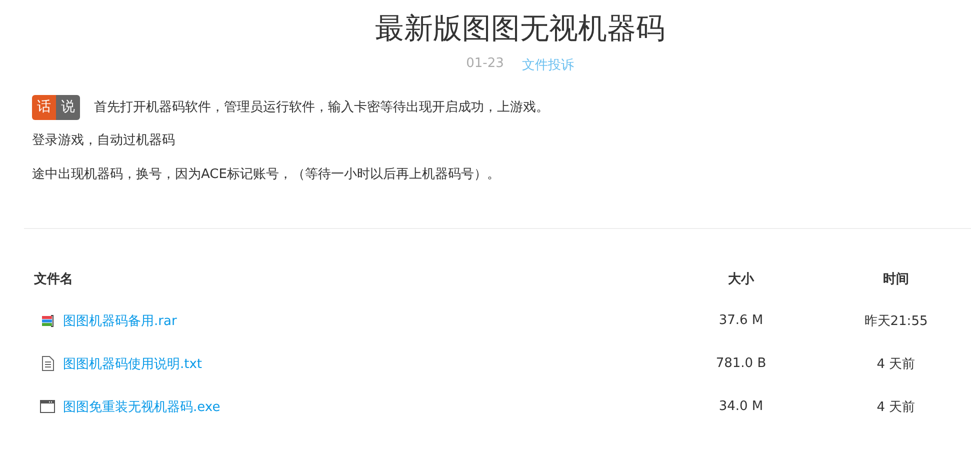 This screenshot has width=971, height=450. I want to click on document-icon, so click(48, 363).